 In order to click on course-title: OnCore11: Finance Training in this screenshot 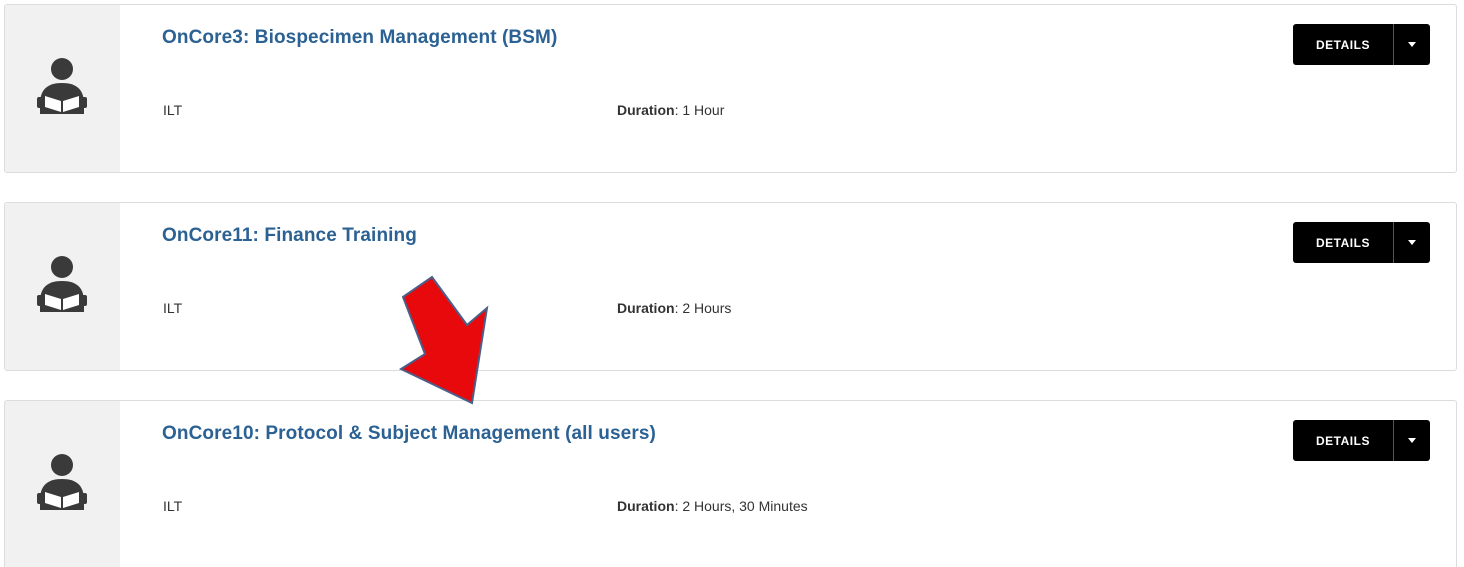, I will do `click(289, 236)`.